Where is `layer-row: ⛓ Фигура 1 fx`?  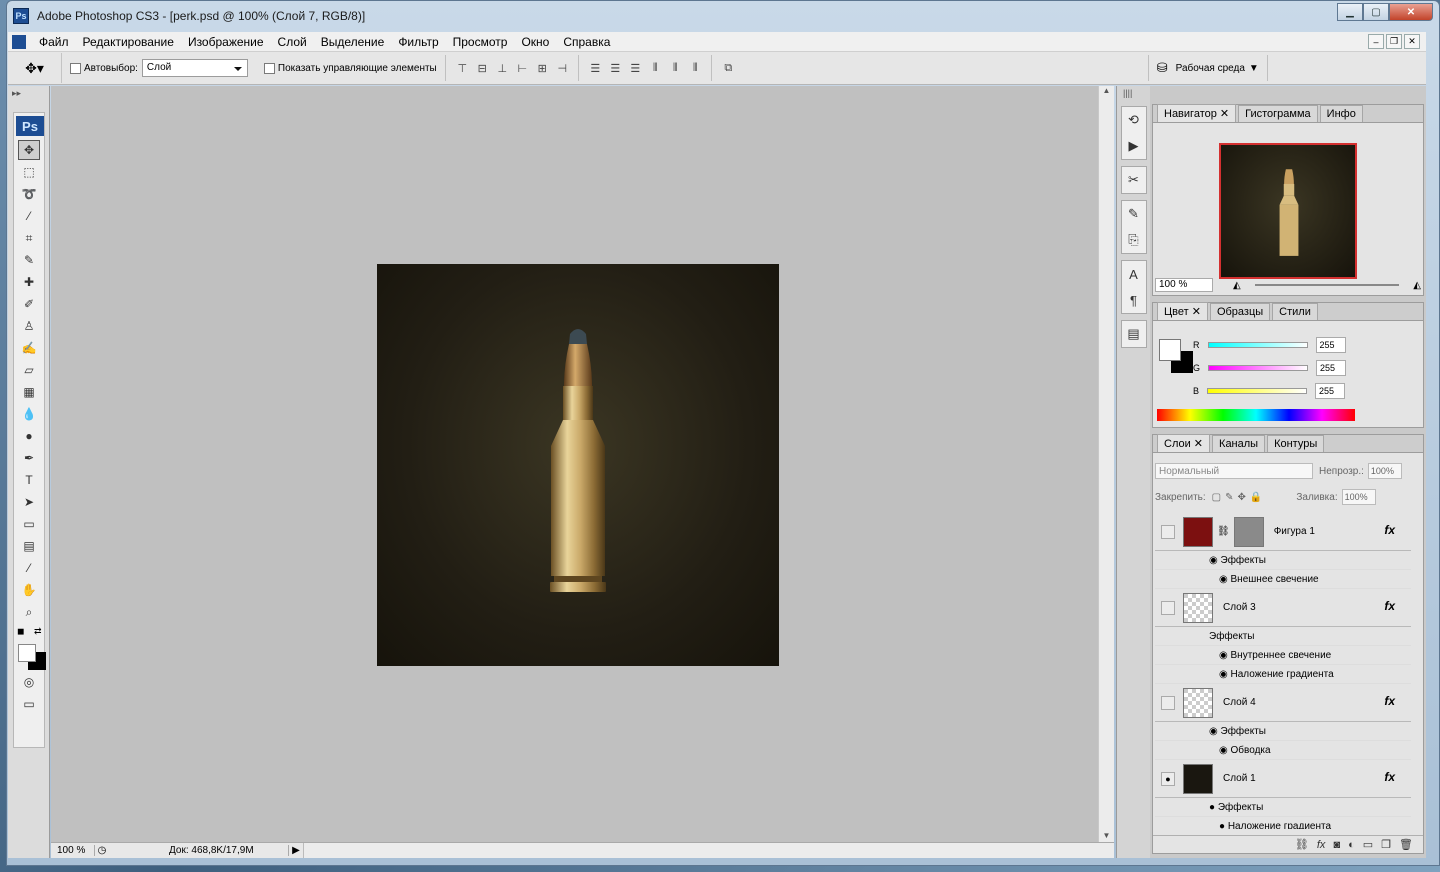 layer-row: ⛓ Фигура 1 fx is located at coordinates (1283, 532).